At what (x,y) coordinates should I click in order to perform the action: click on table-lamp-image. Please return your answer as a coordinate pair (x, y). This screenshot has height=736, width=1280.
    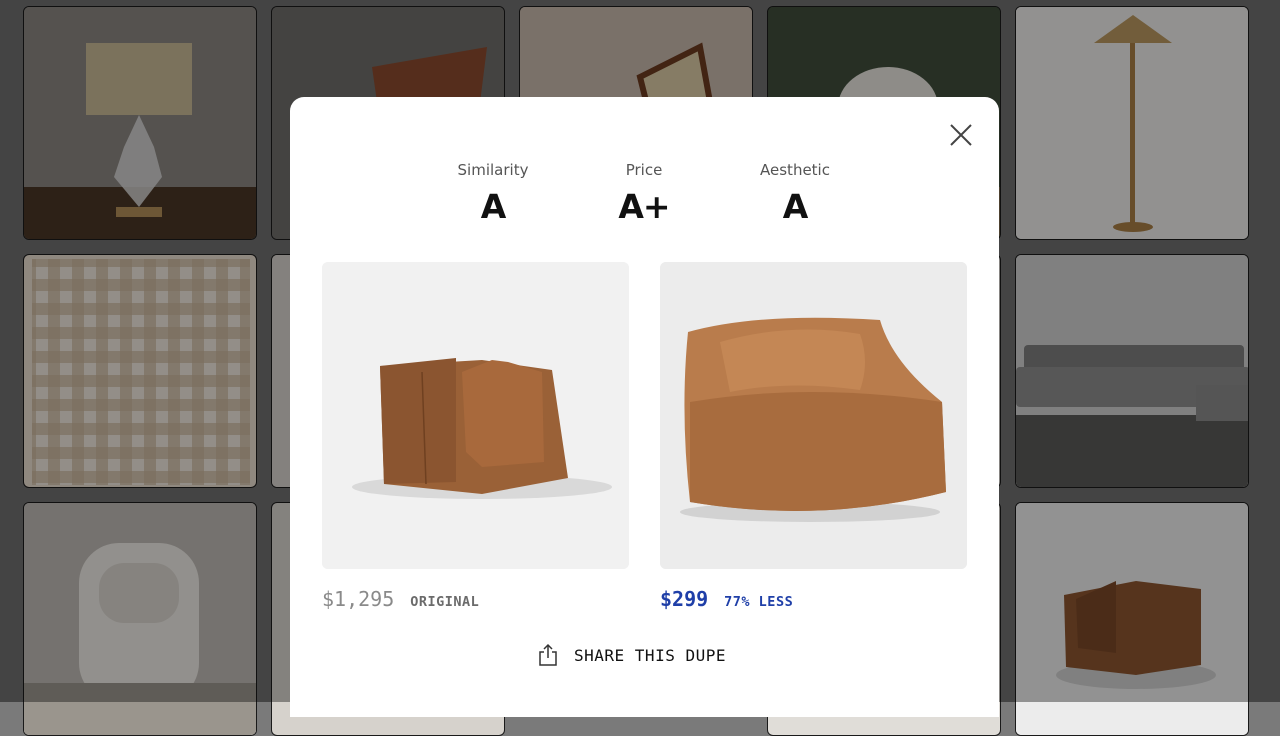
    Looking at the image, I should click on (140, 123).